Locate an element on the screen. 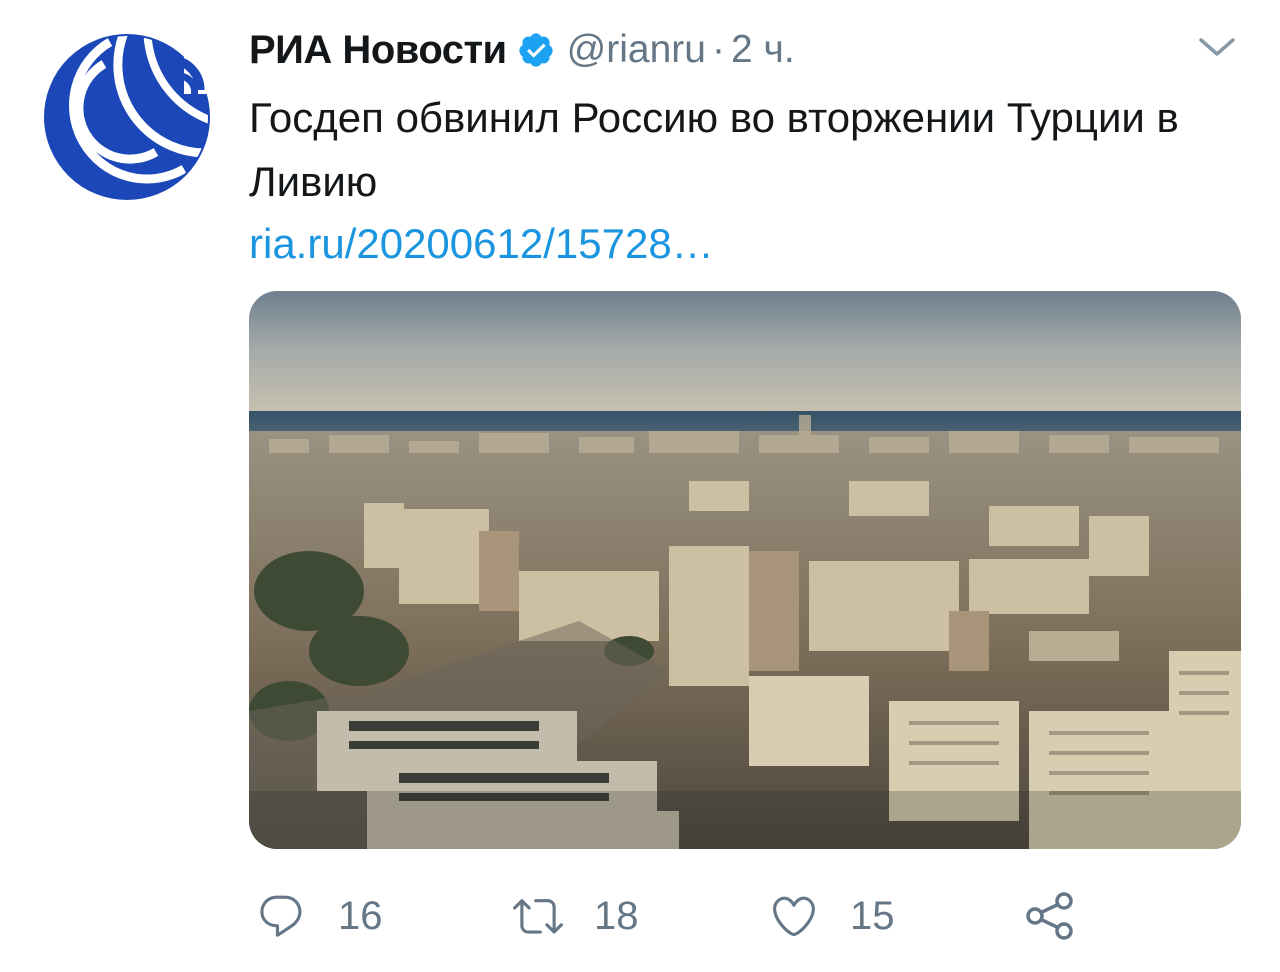 This screenshot has height=972, width=1280. speech-bubble-icon is located at coordinates (281, 916).